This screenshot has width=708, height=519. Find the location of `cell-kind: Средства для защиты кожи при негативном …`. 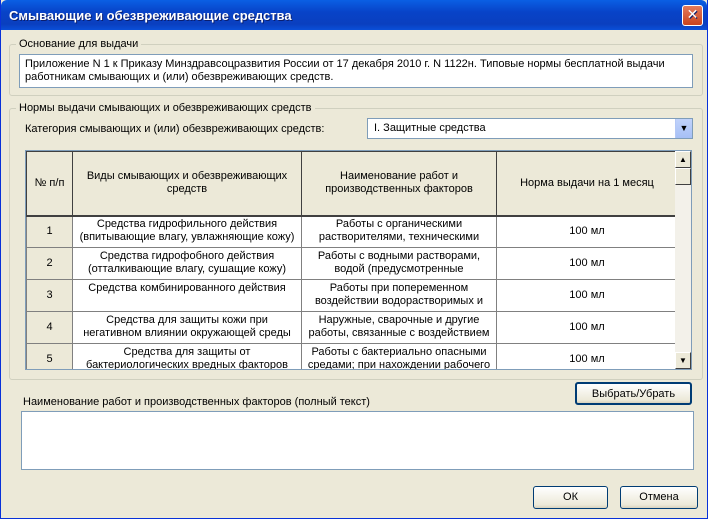

cell-kind: Средства для защиты кожи при негативном … is located at coordinates (187, 327).